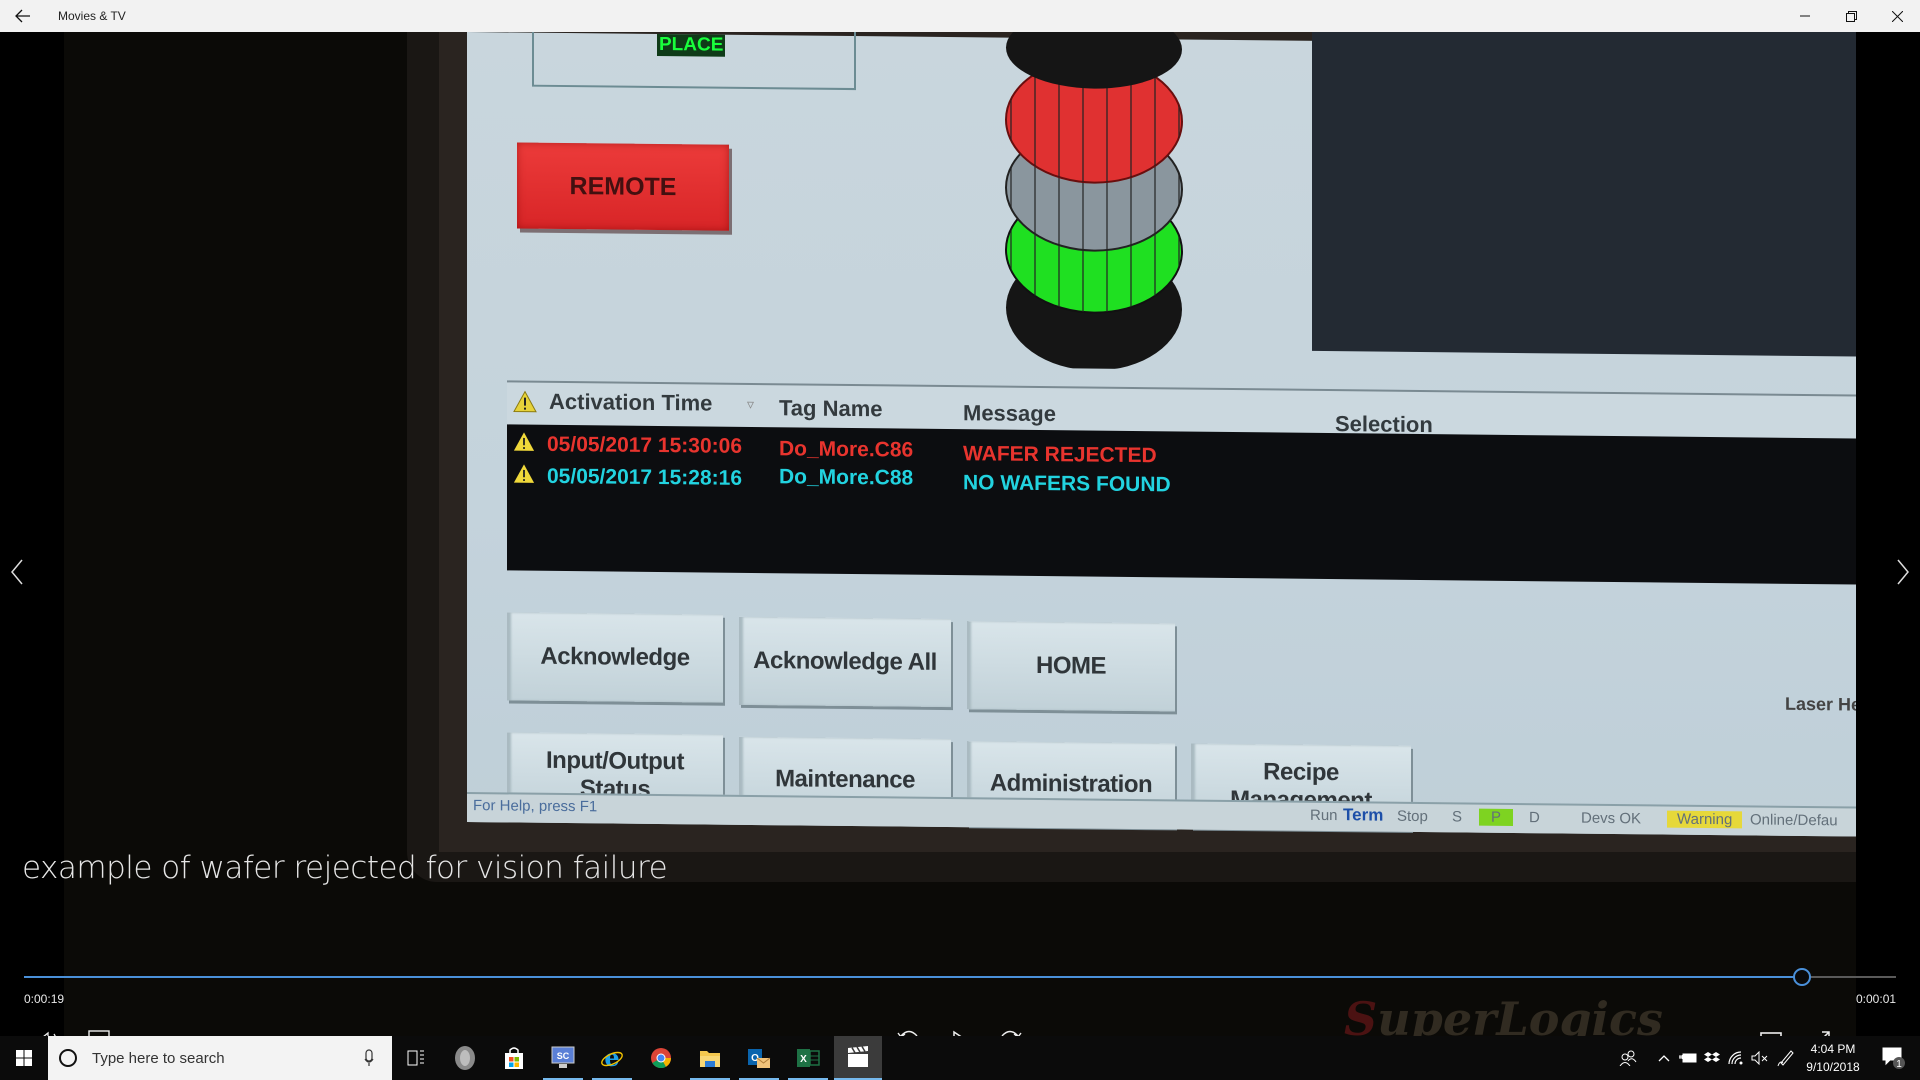 This screenshot has height=1080, width=1920. Describe the element at coordinates (1010, 1028) in the screenshot. I see `skip-forward-button: 30` at that location.